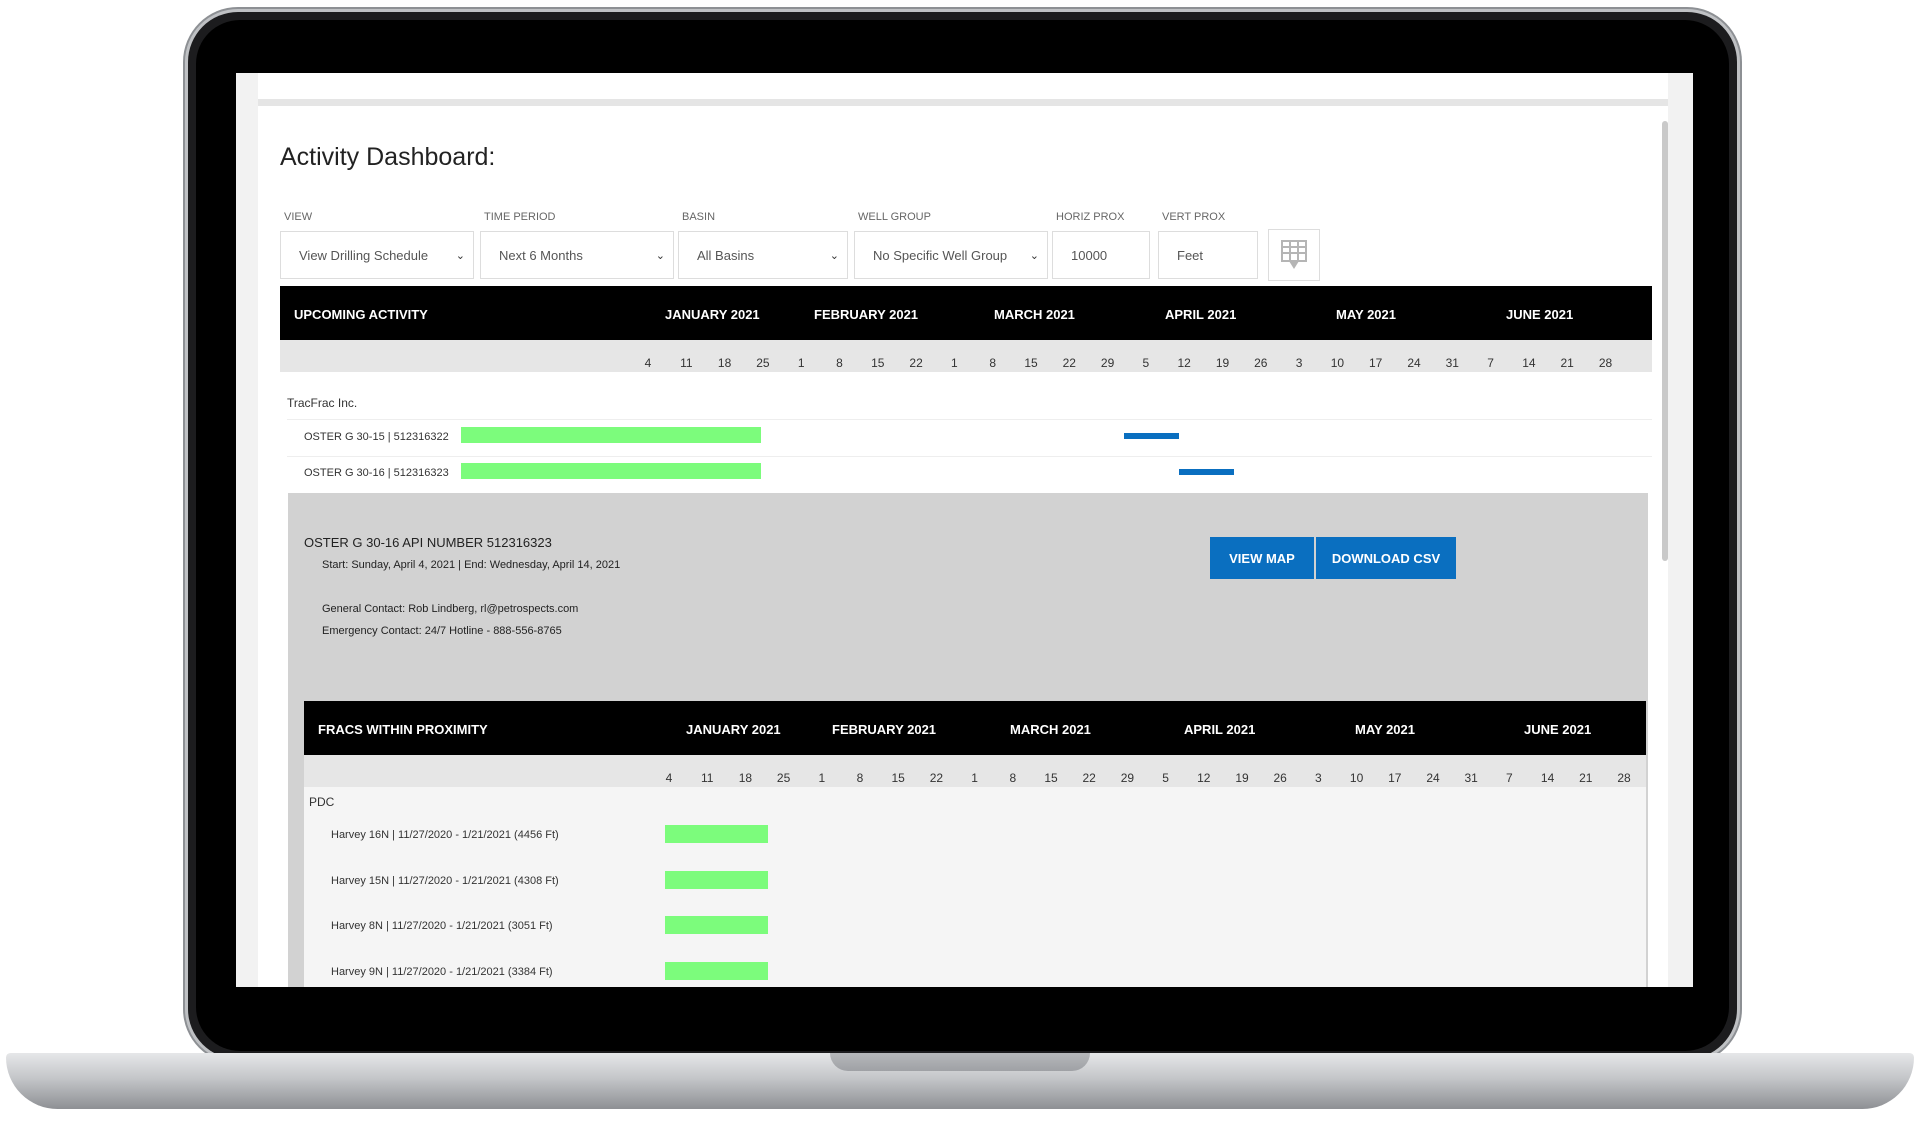 Image resolution: width=1920 pixels, height=1138 pixels. I want to click on week-tick-label: 4, so click(669, 778).